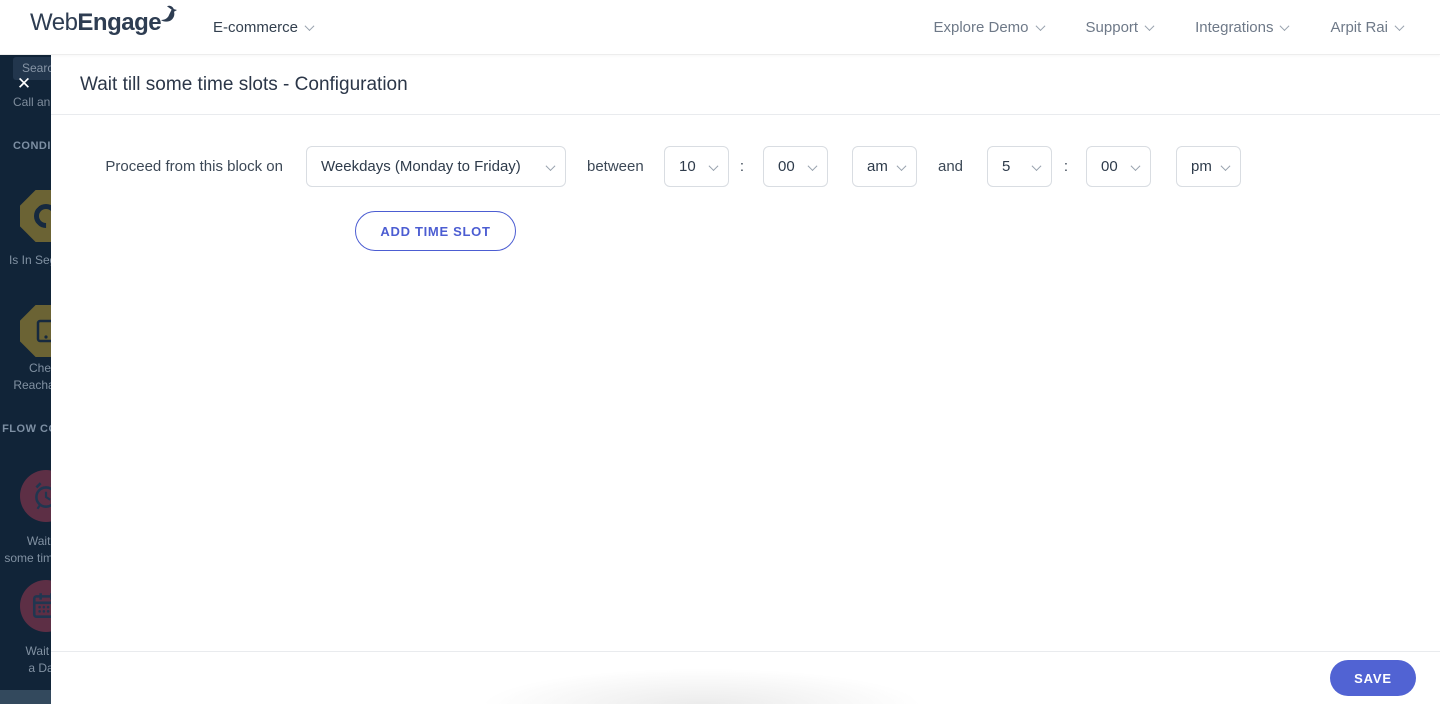 The height and width of the screenshot is (704, 1440). Describe the element at coordinates (951, 166) in the screenshot. I see `and-label: and` at that location.